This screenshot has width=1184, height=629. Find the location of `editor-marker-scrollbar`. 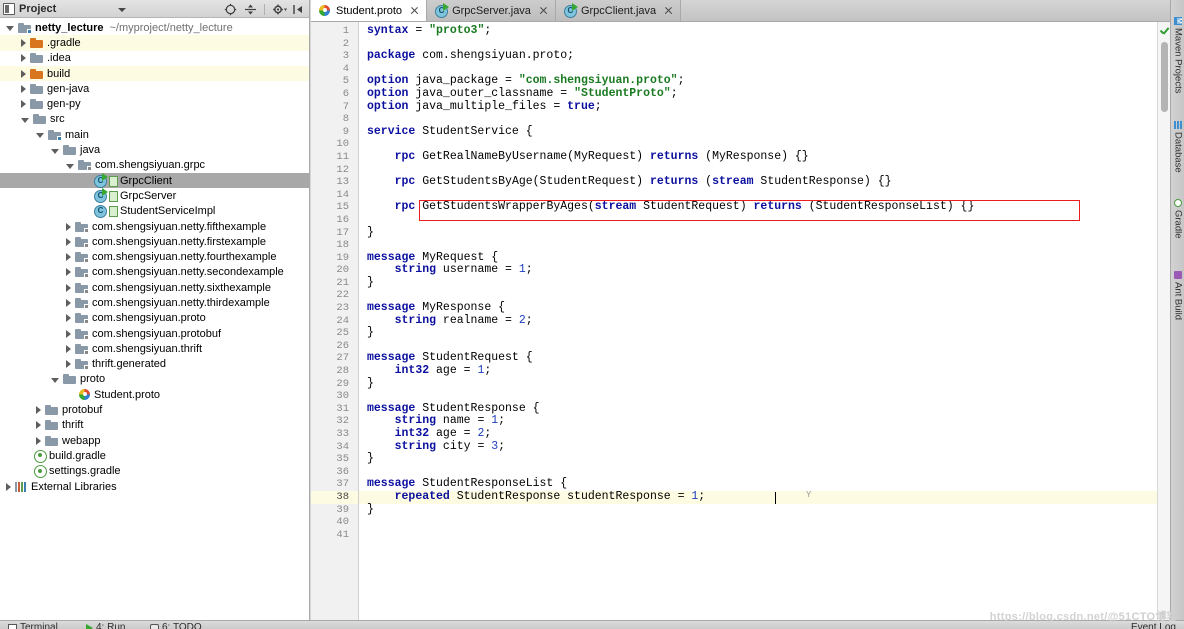

editor-marker-scrollbar is located at coordinates (1163, 321).